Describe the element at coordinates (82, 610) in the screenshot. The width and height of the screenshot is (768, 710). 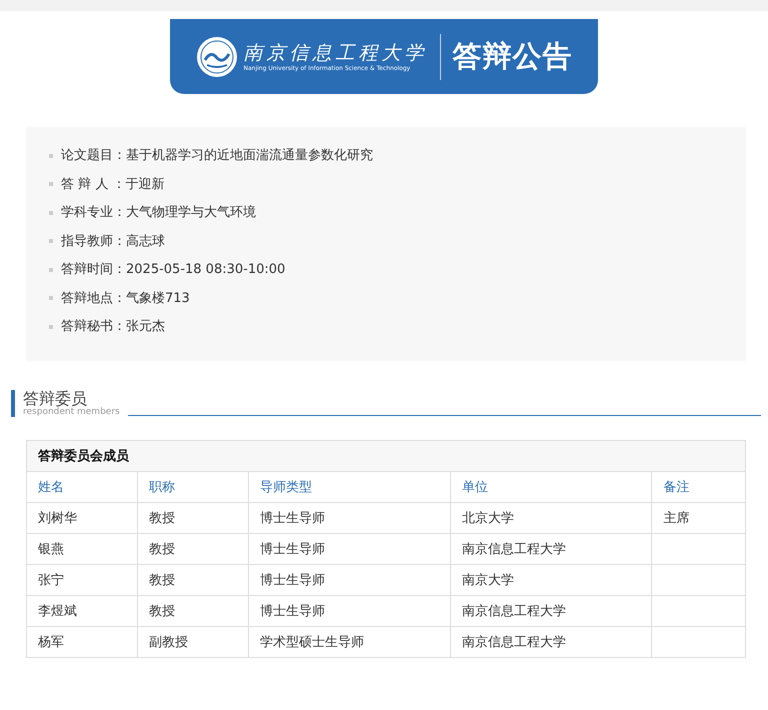
I see `table-cell: 李煜斌` at that location.